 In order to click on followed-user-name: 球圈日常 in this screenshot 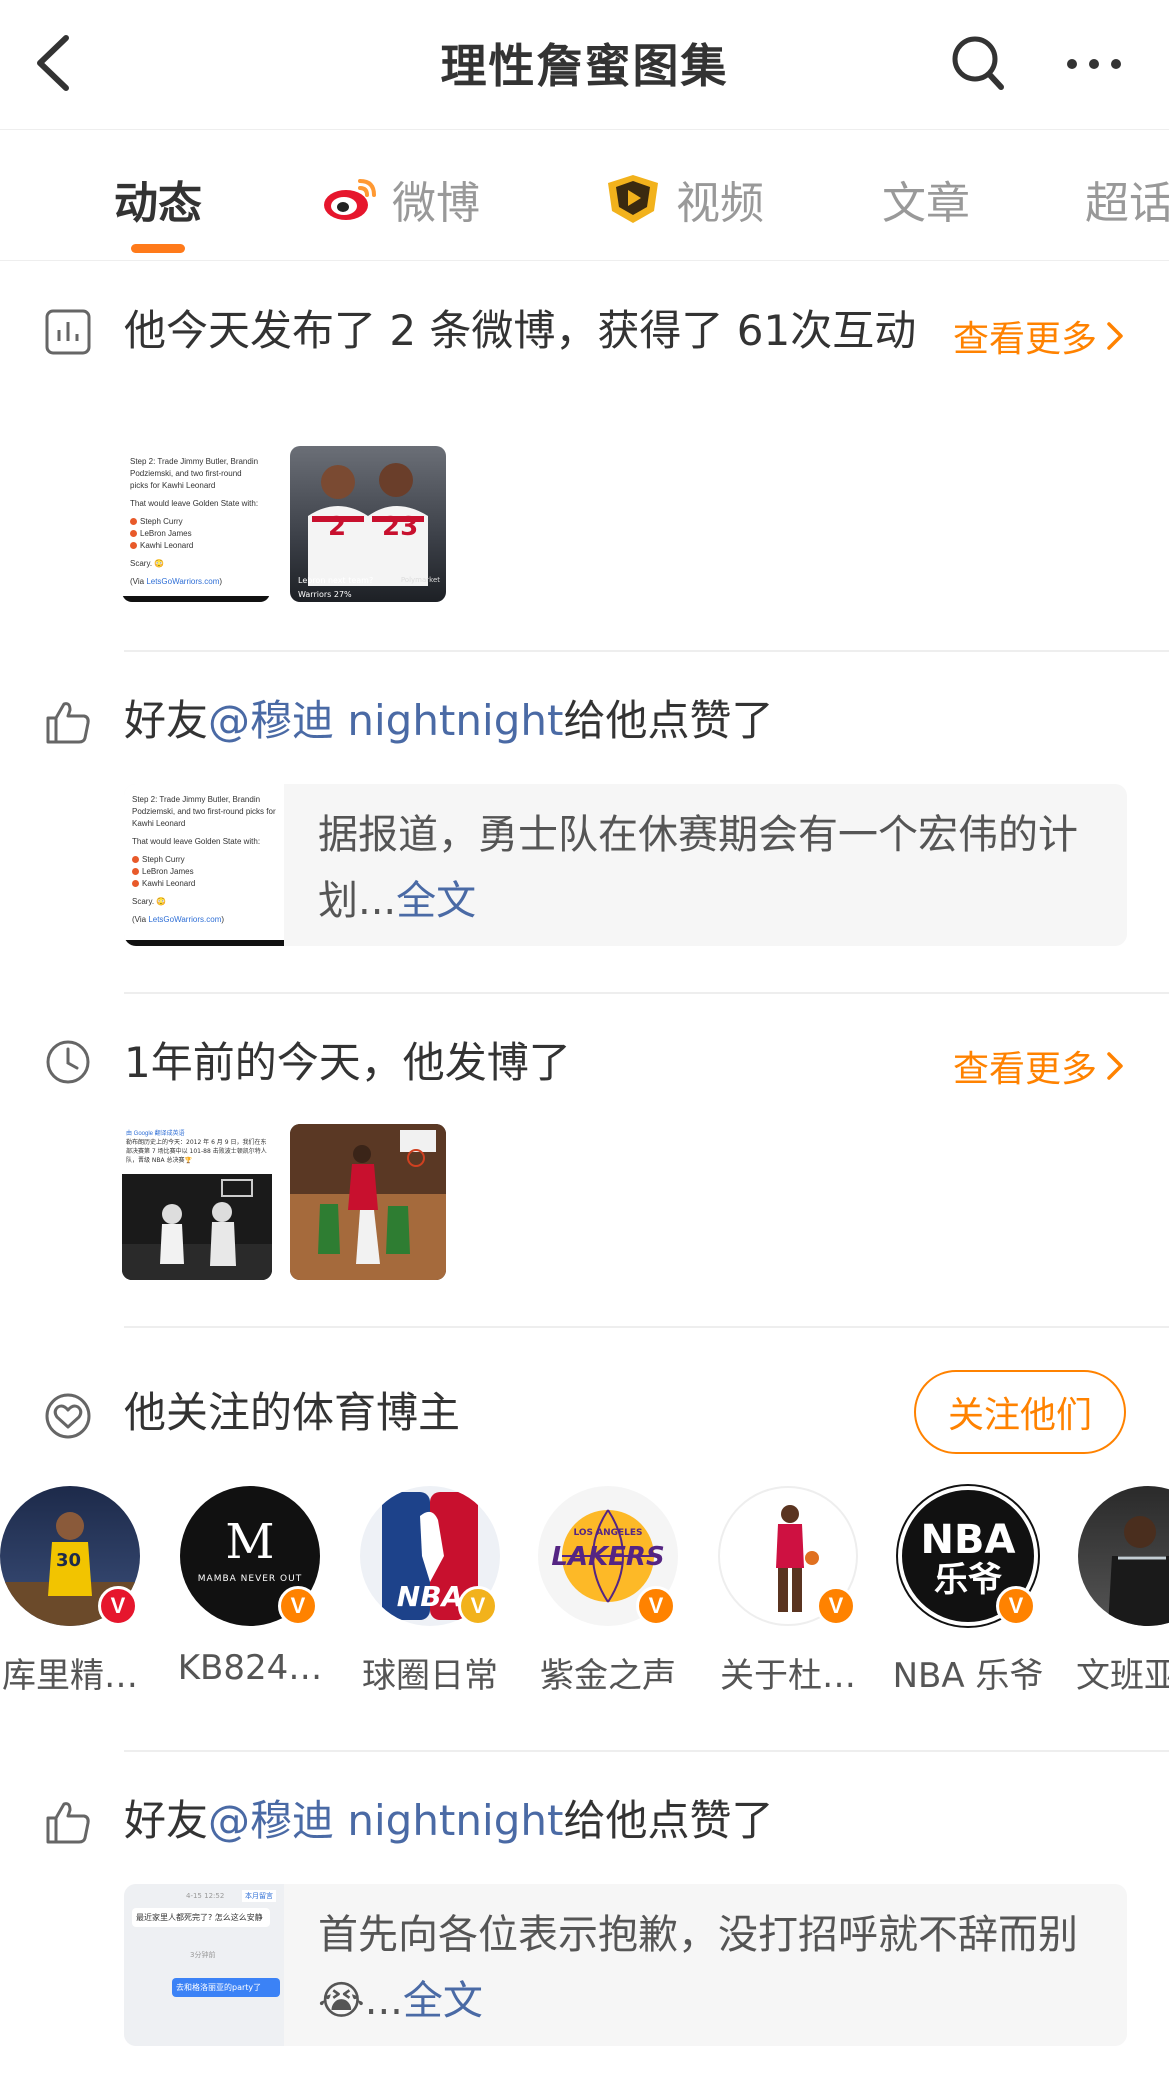, I will do `click(430, 1676)`.